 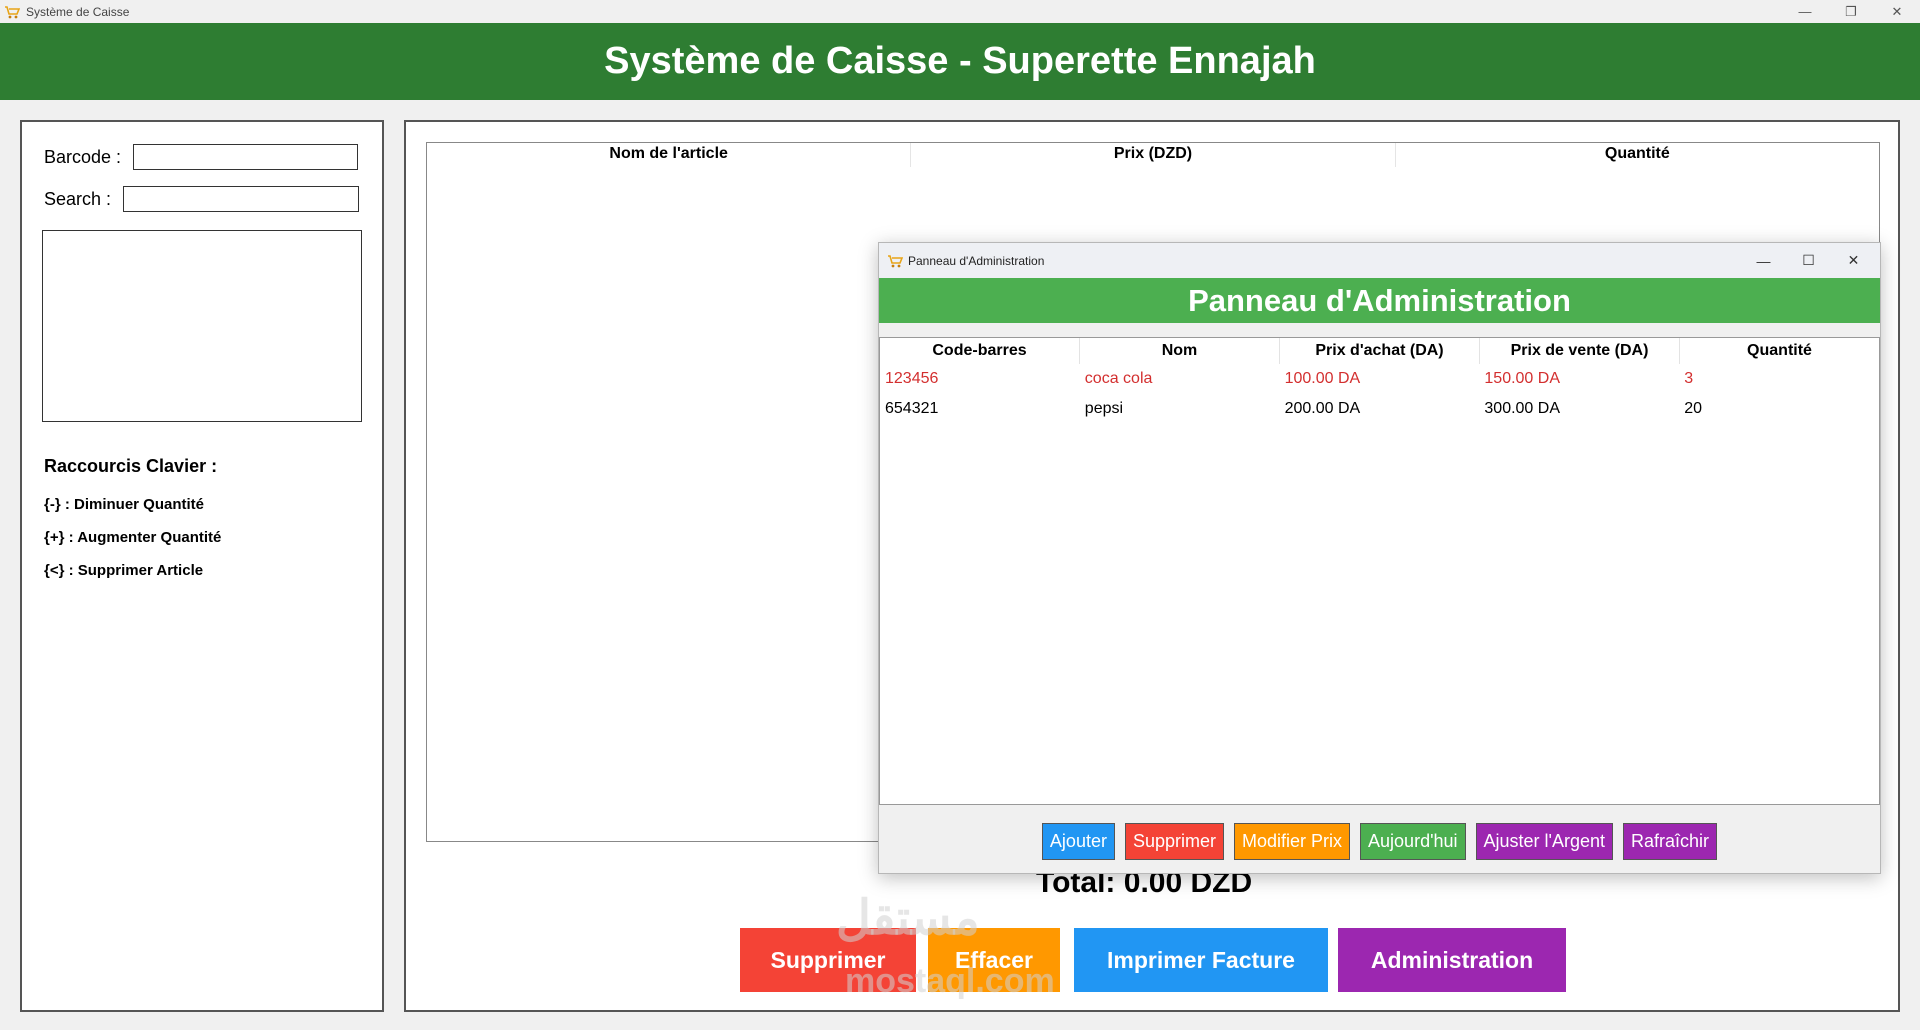 I want to click on admin-window-controls: — ☐ ✕, so click(x=1808, y=260).